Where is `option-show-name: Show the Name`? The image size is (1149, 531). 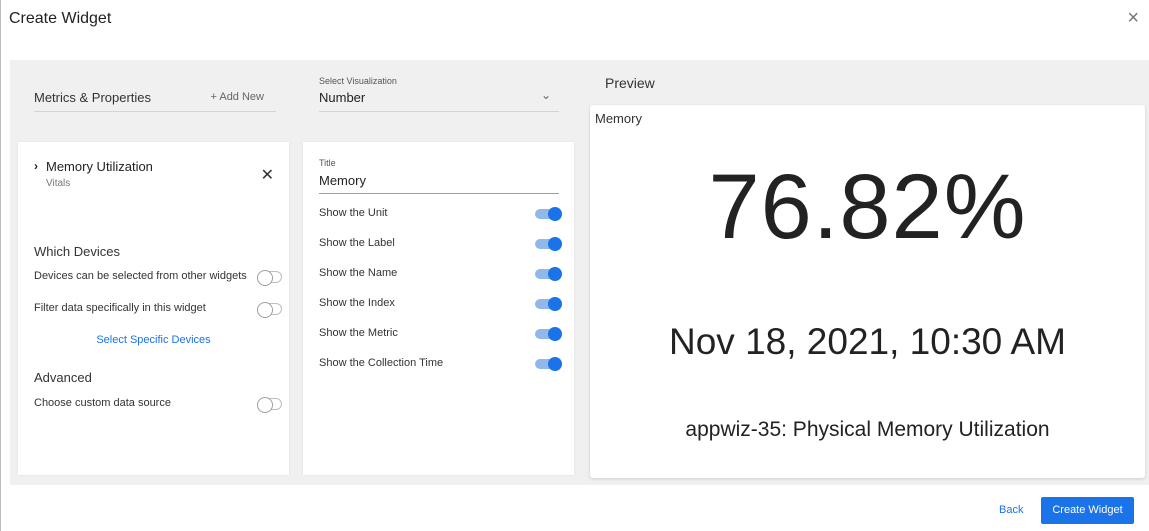
option-show-name: Show the Name is located at coordinates (440, 274).